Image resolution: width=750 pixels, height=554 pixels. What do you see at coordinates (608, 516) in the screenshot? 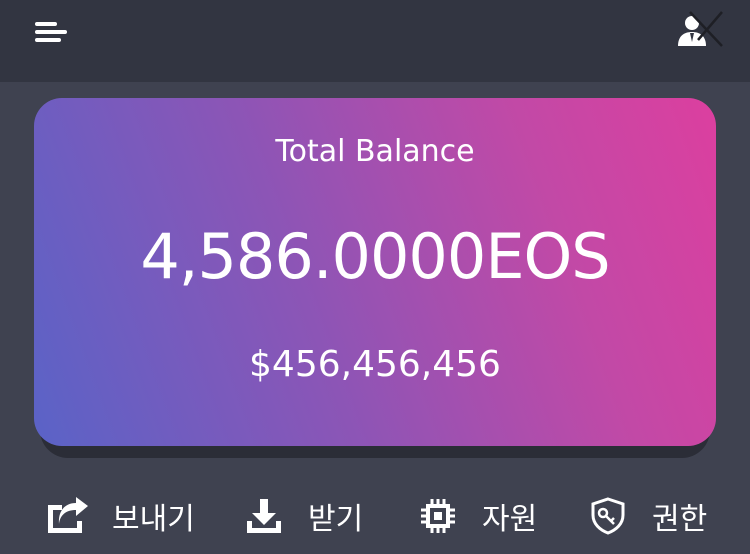
I see `shield-key-icon` at bounding box center [608, 516].